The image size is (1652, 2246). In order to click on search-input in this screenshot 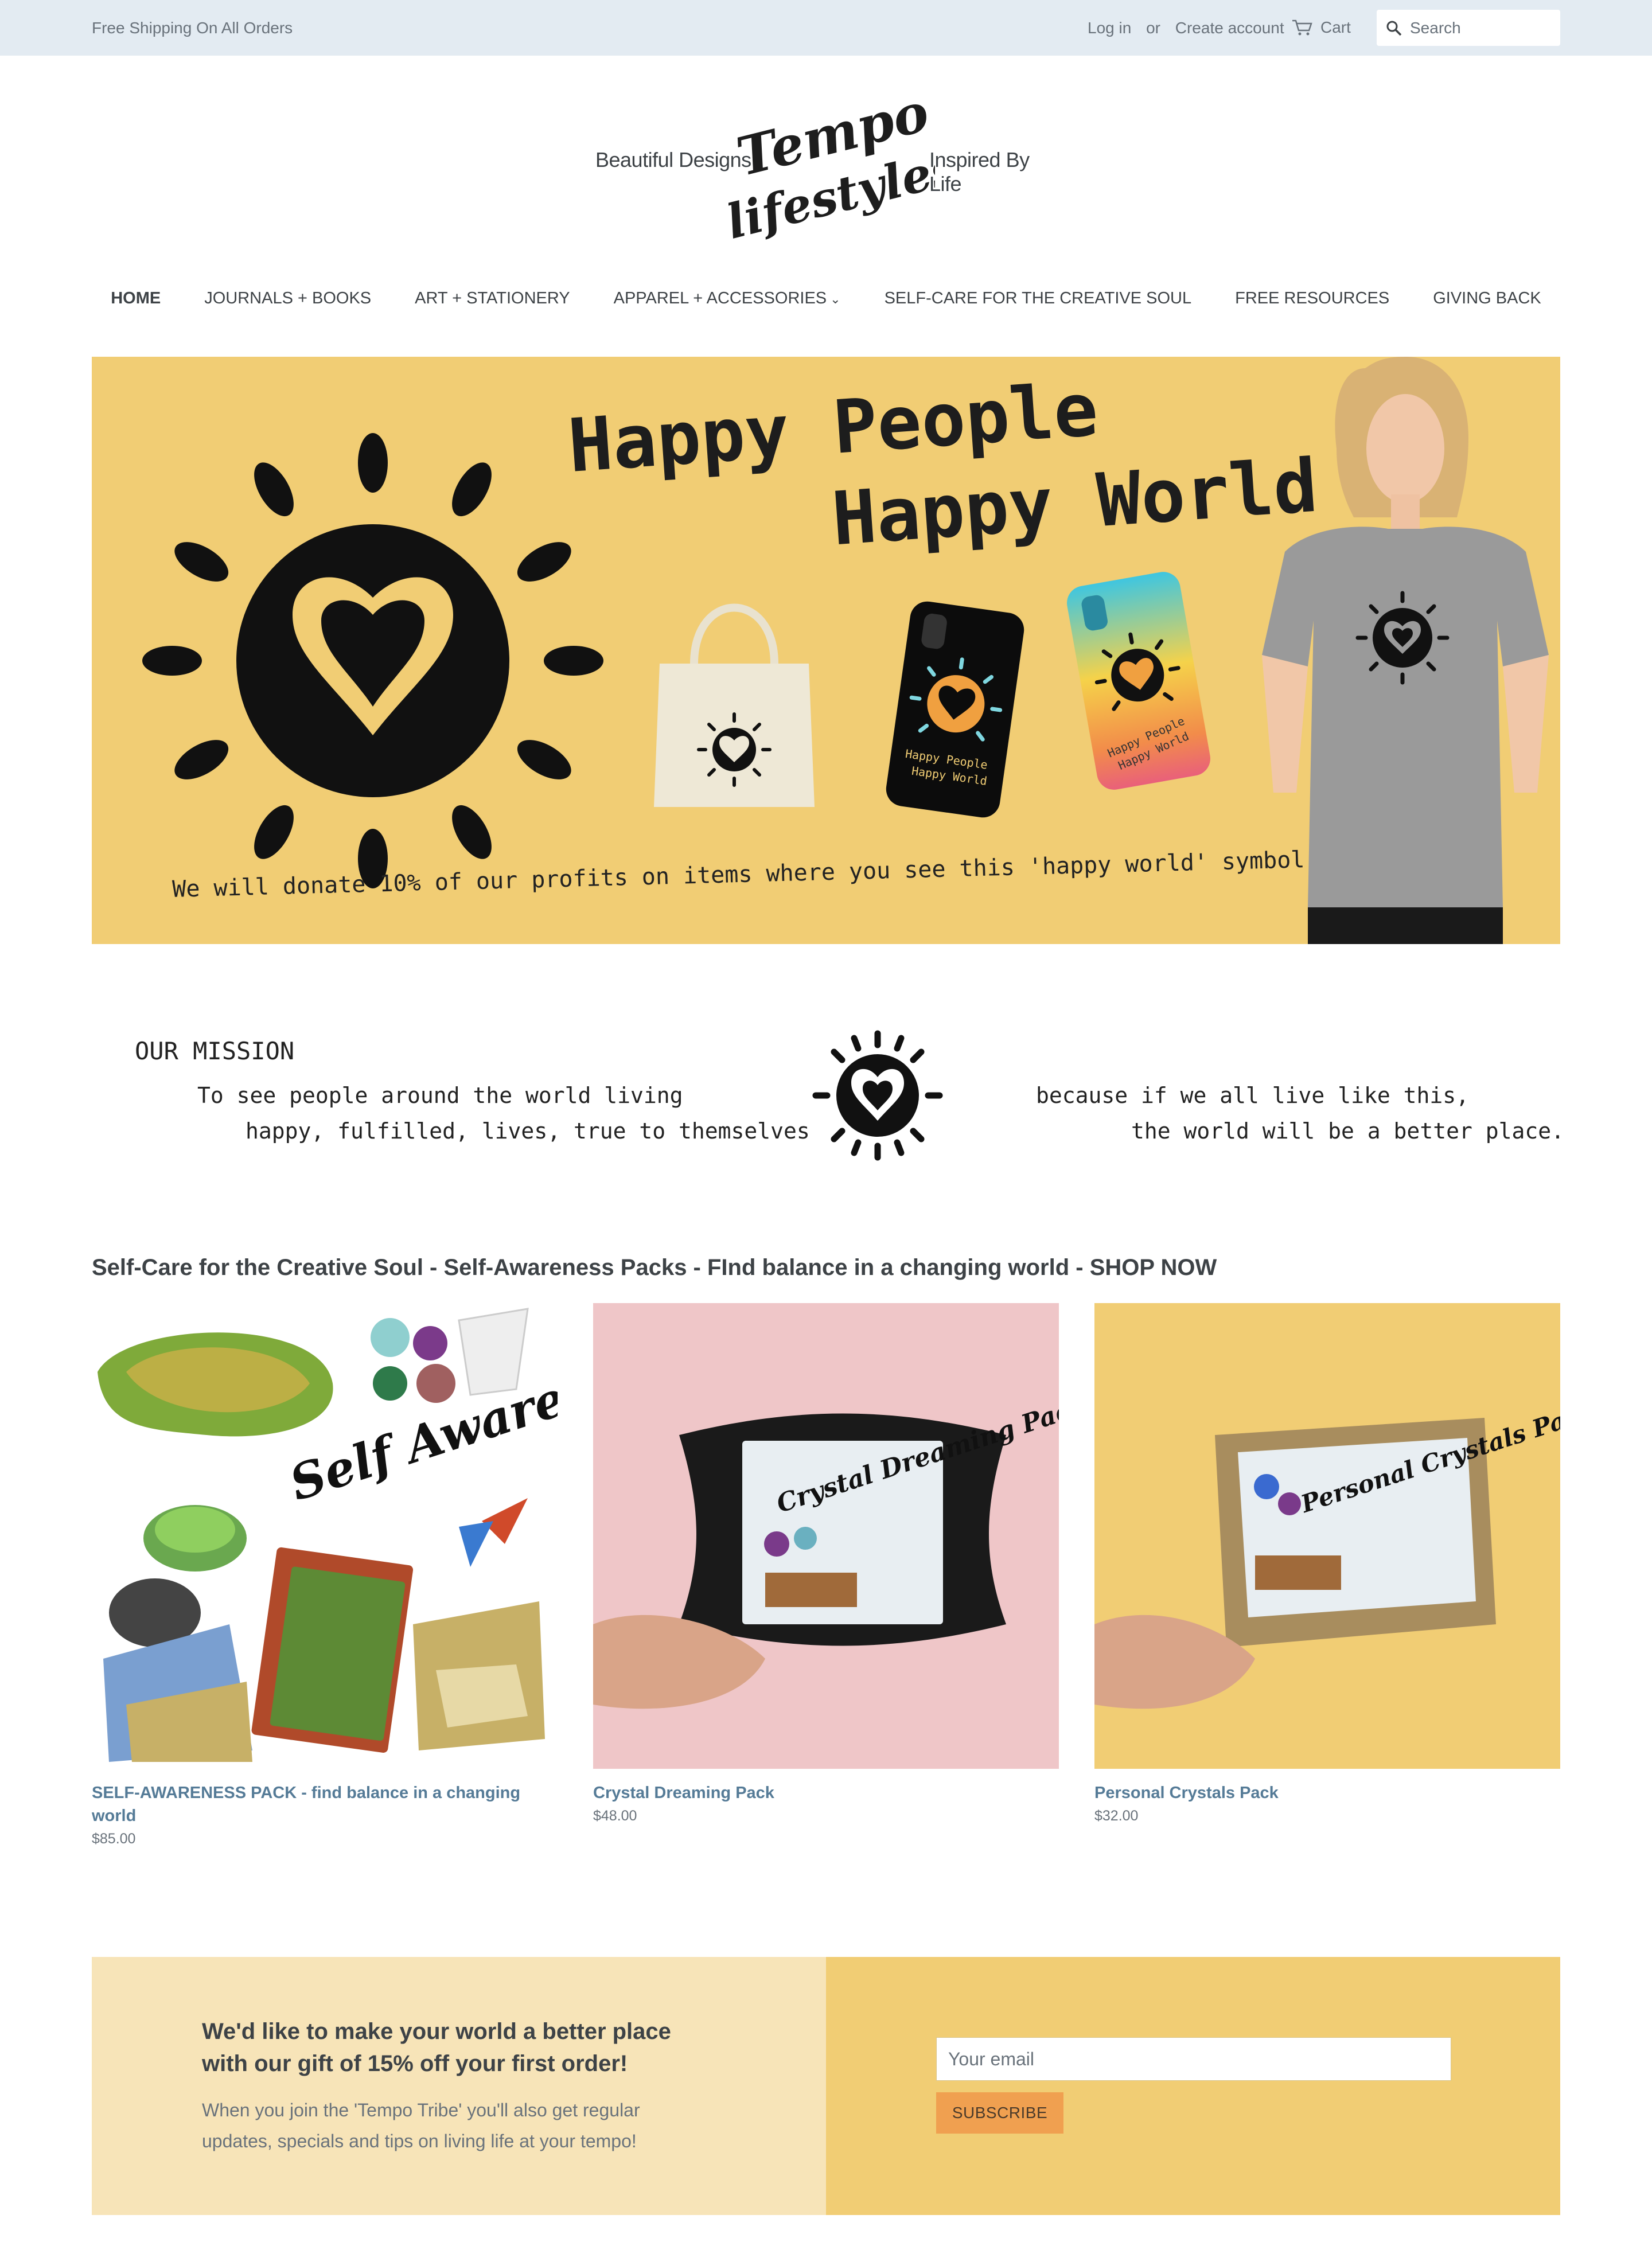, I will do `click(1481, 28)`.